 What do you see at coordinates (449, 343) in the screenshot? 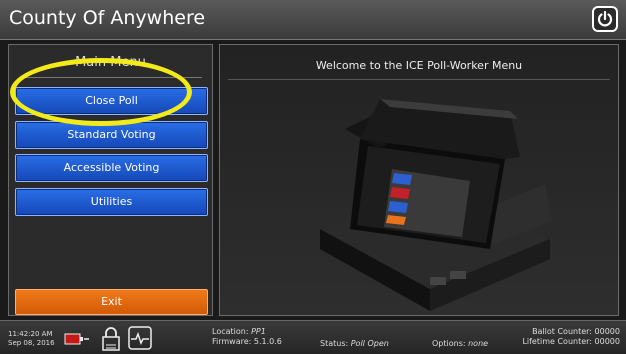
I see `options-label: Options:` at bounding box center [449, 343].